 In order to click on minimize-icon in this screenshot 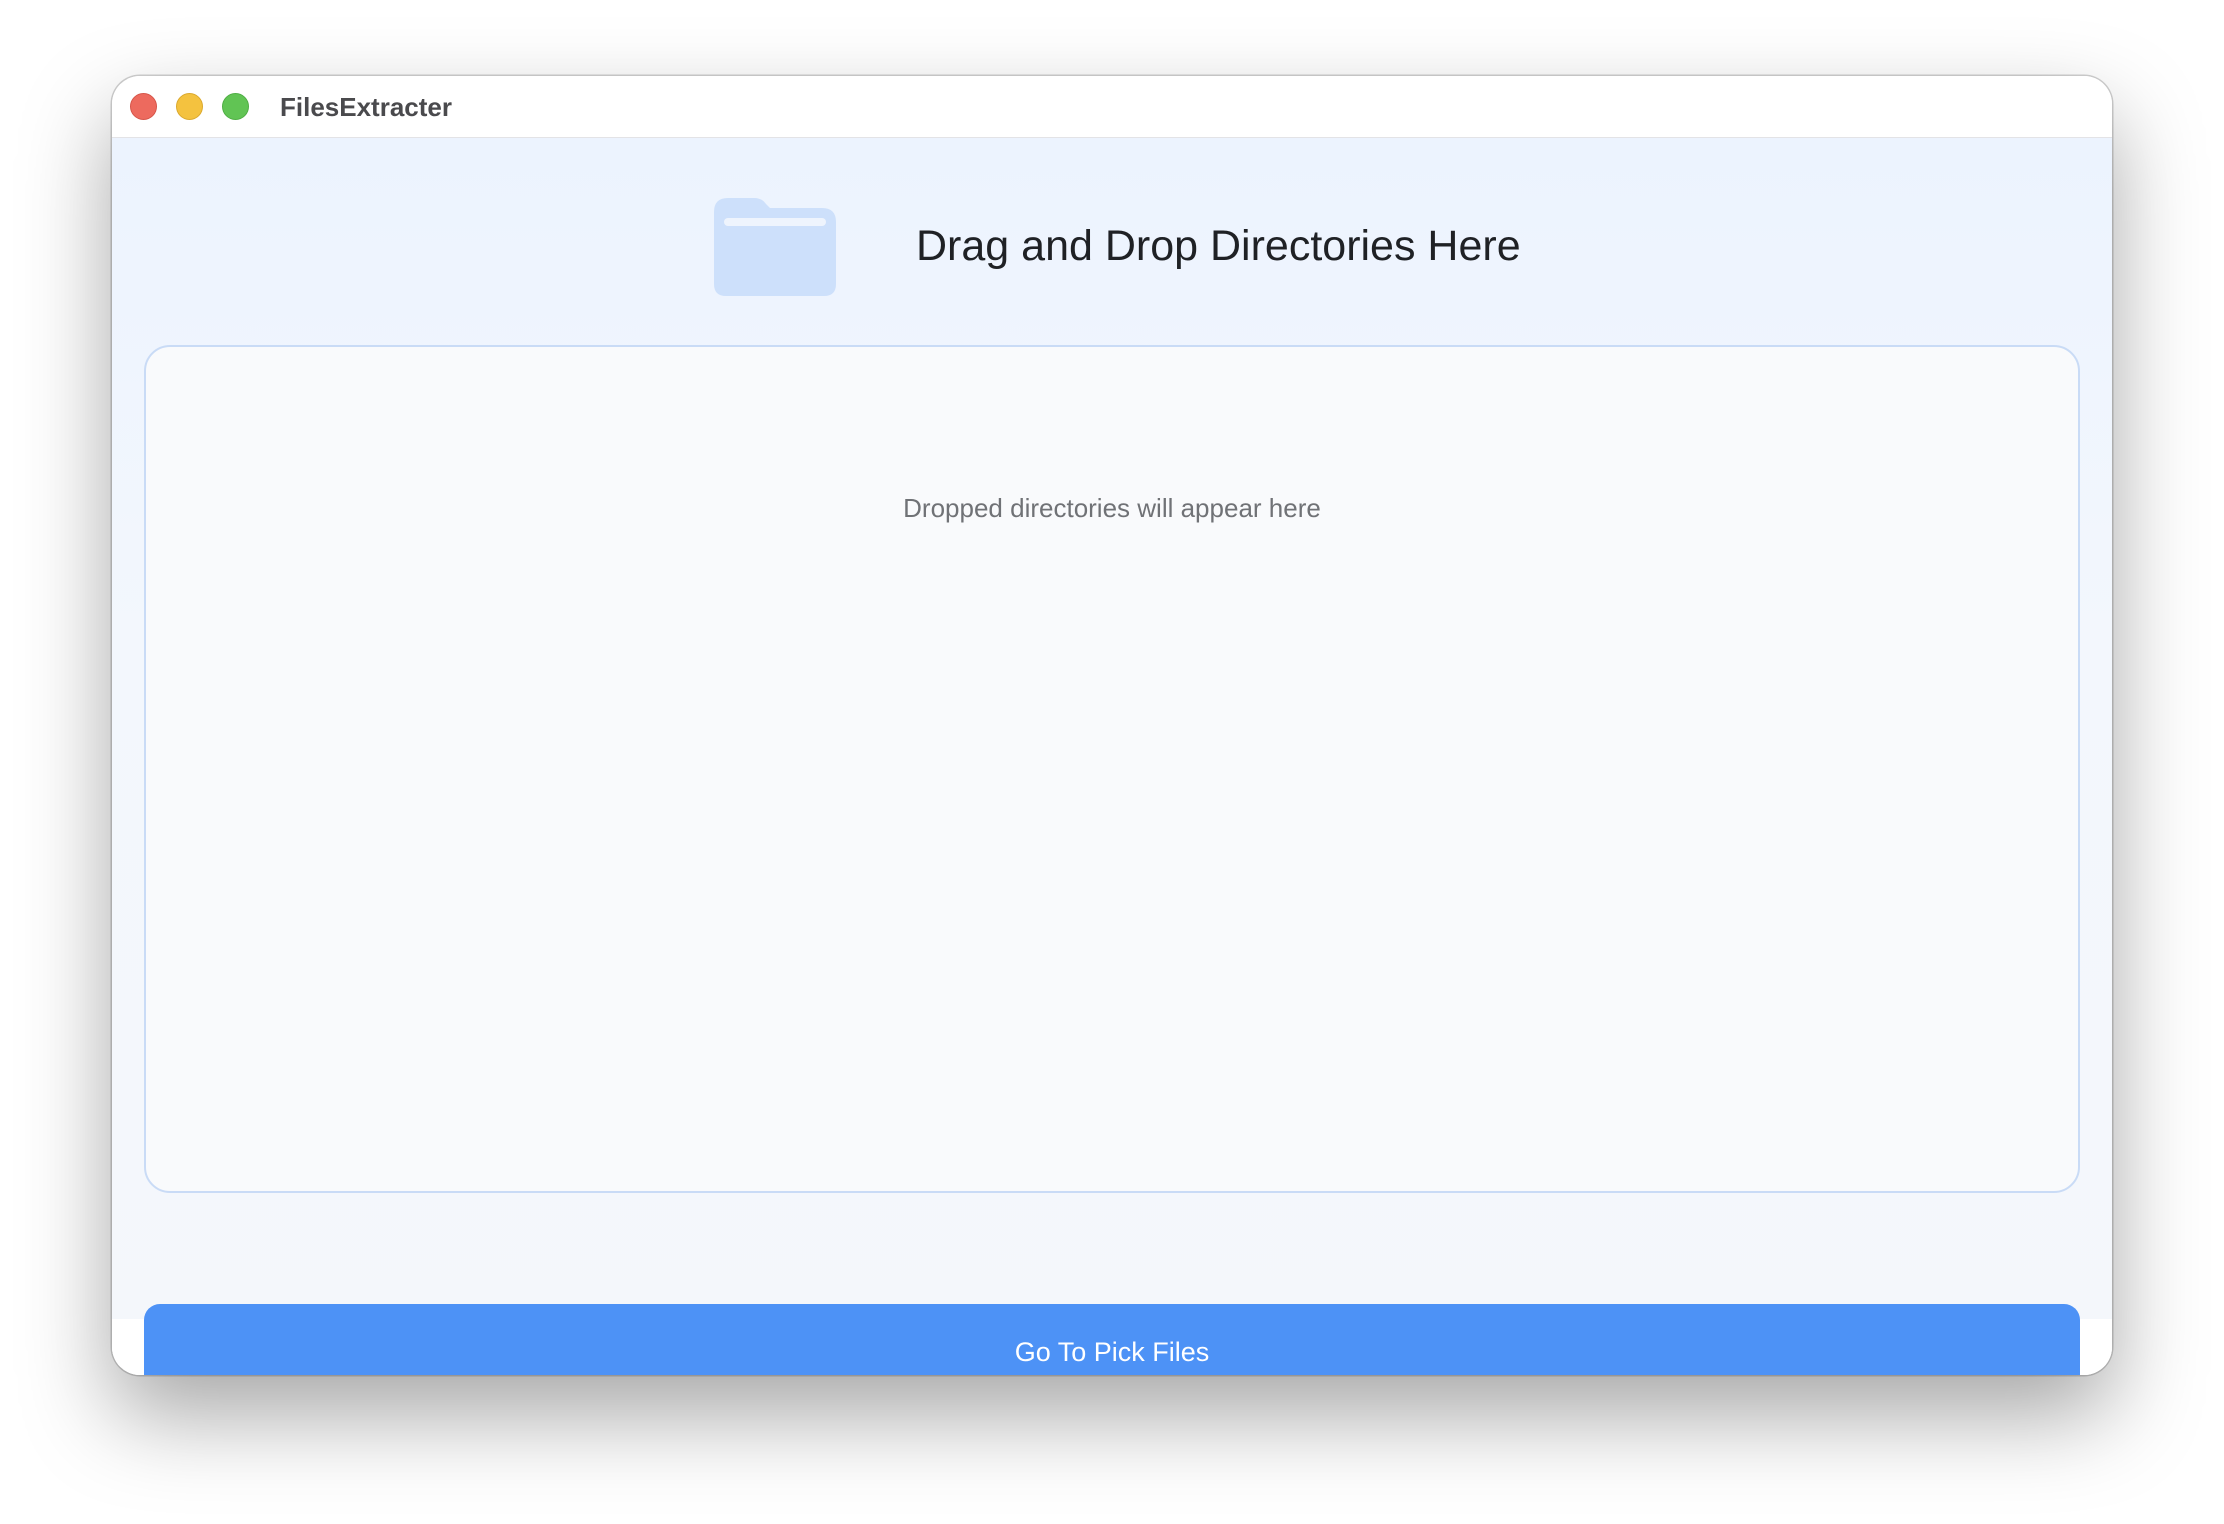, I will do `click(189, 106)`.